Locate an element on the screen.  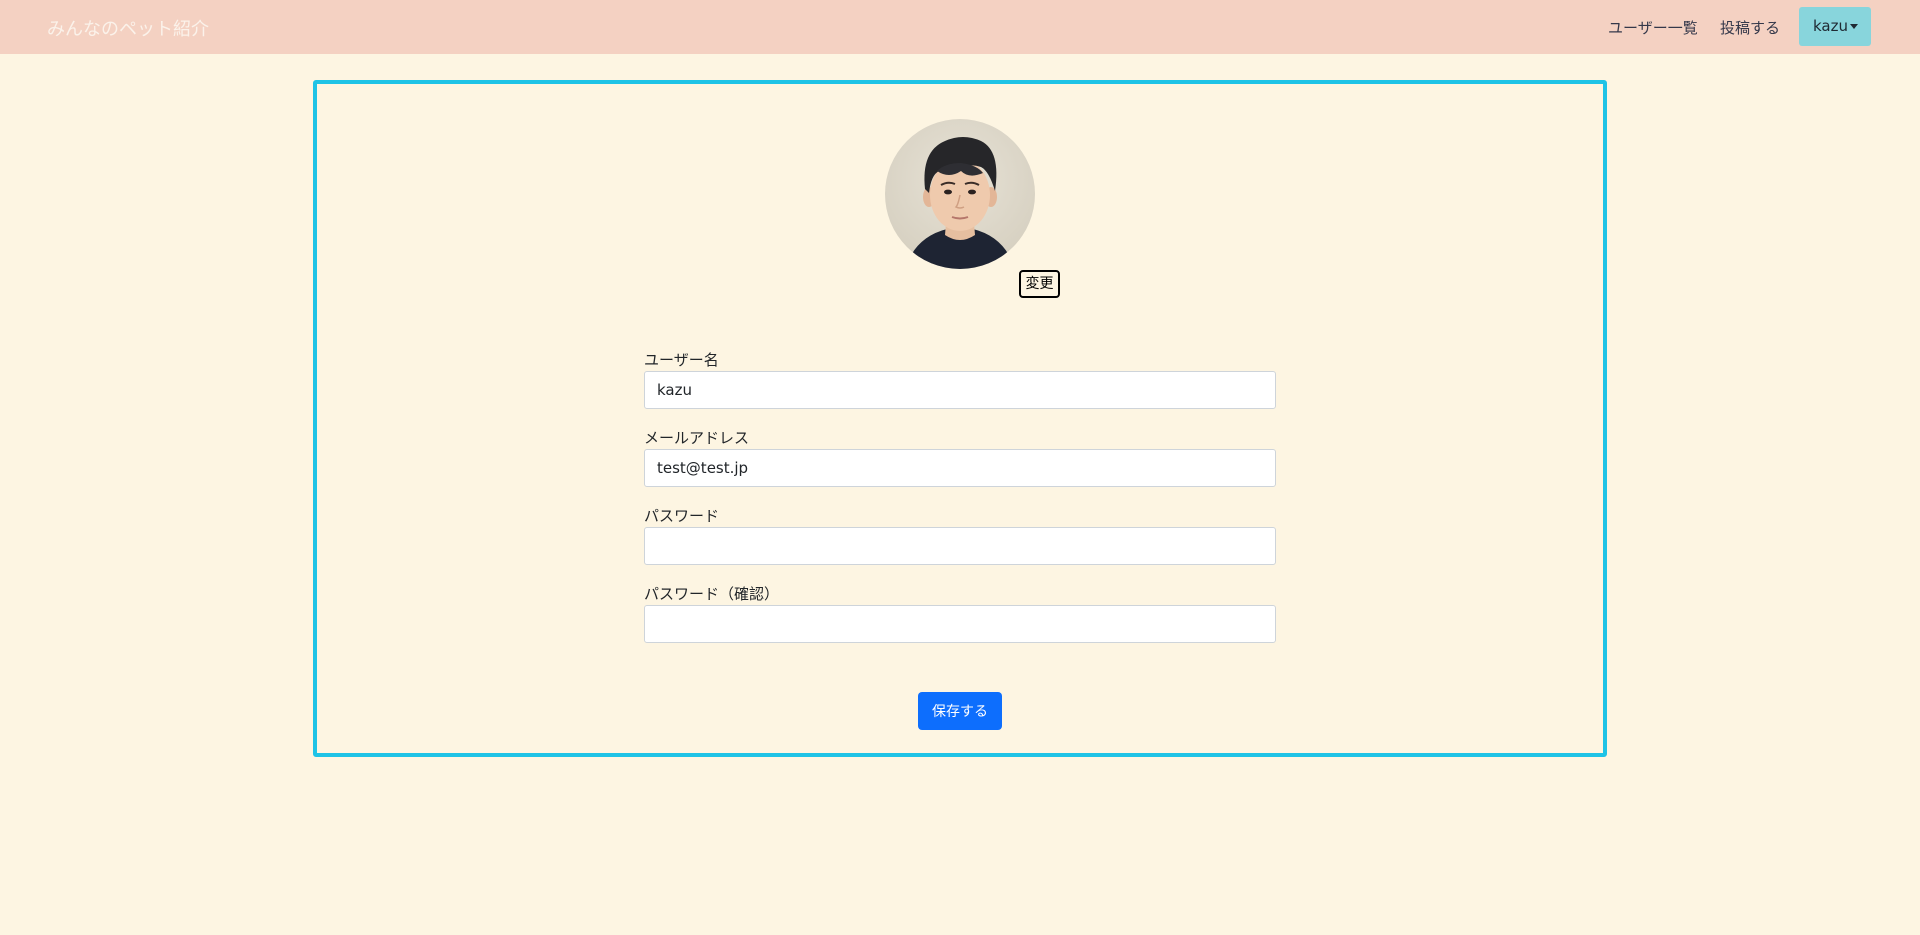
navbar: みんなのペット紹介 ユーザー一覧 投稿する kazu is located at coordinates (960, 27).